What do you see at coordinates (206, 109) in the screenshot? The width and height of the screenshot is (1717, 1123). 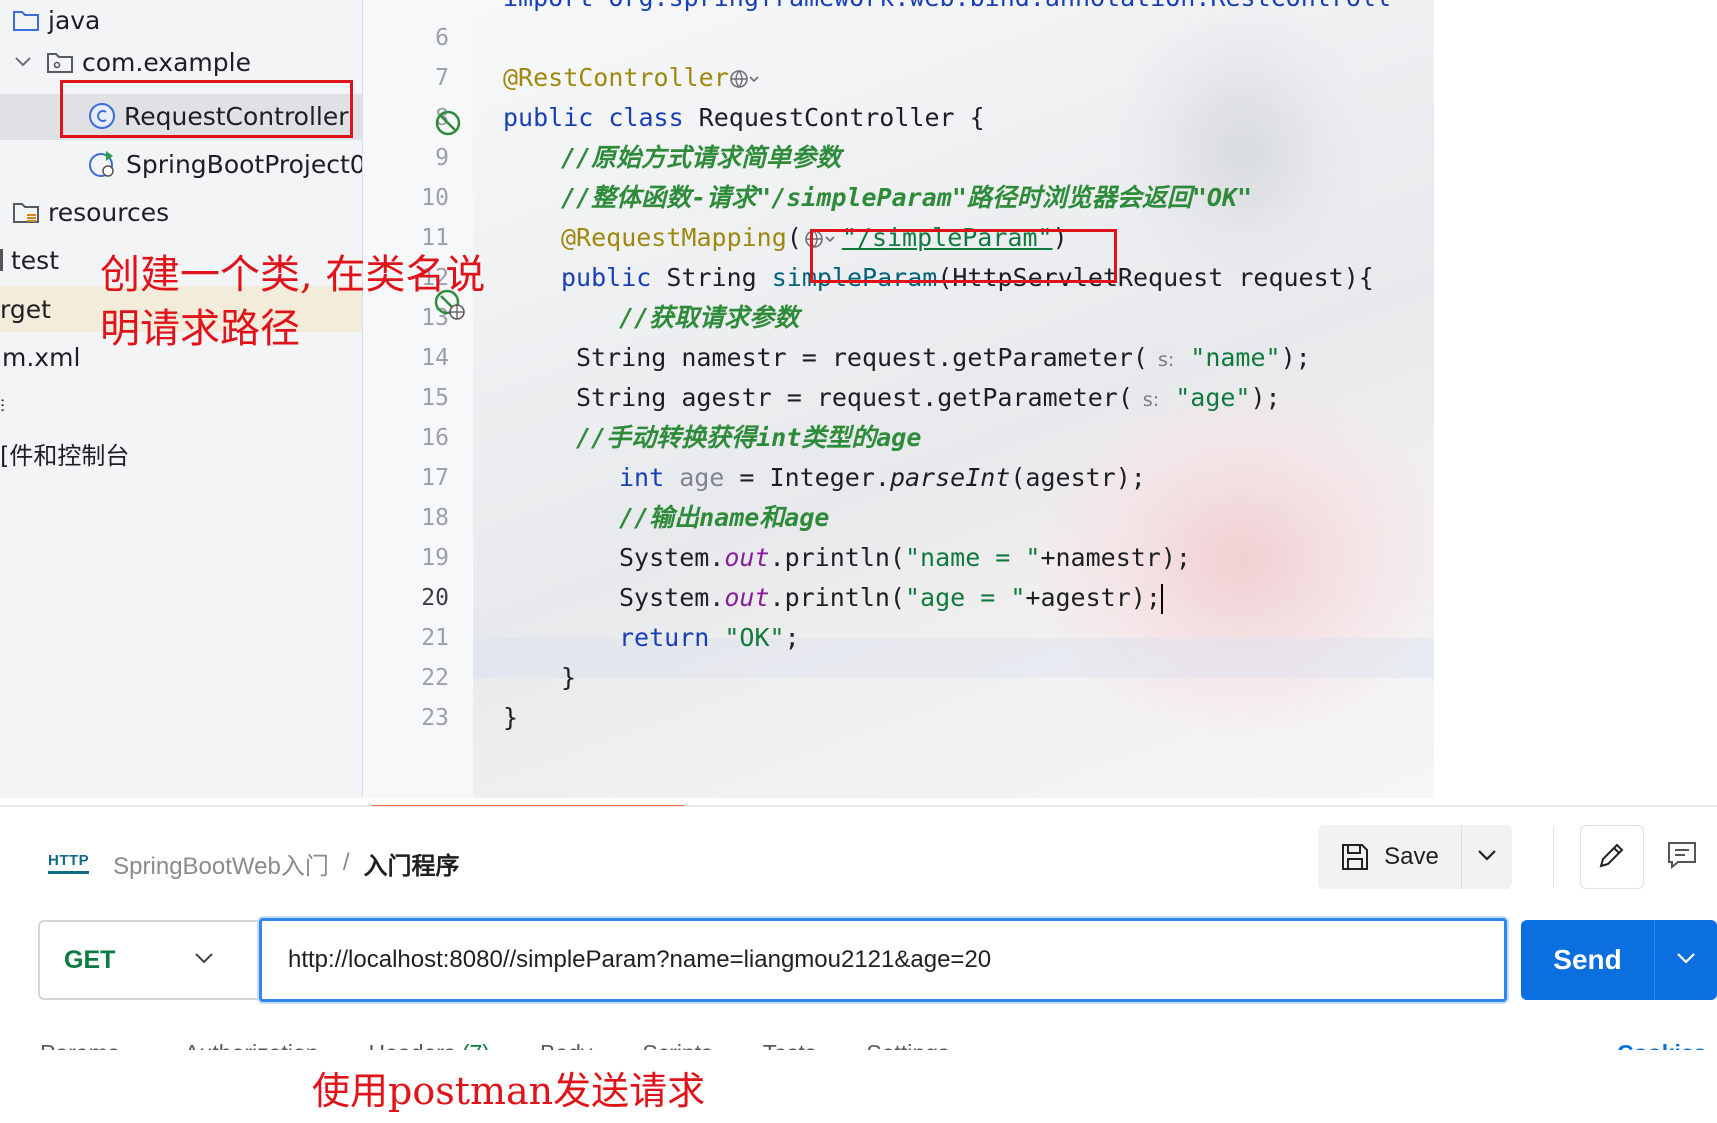 I see `highlight-box-class` at bounding box center [206, 109].